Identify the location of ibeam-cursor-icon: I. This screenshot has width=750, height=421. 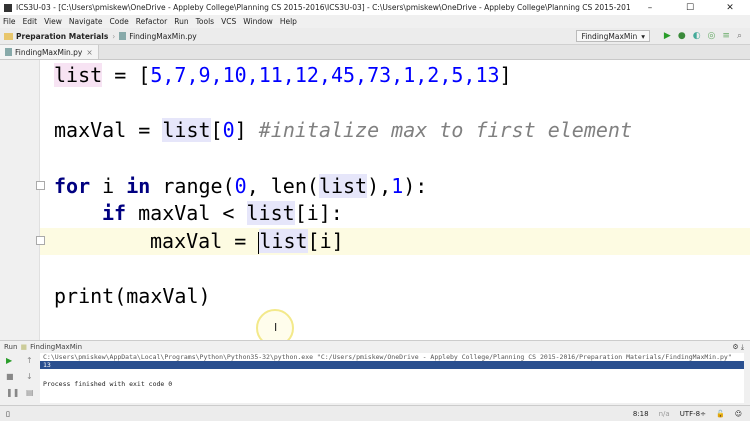
(276, 327).